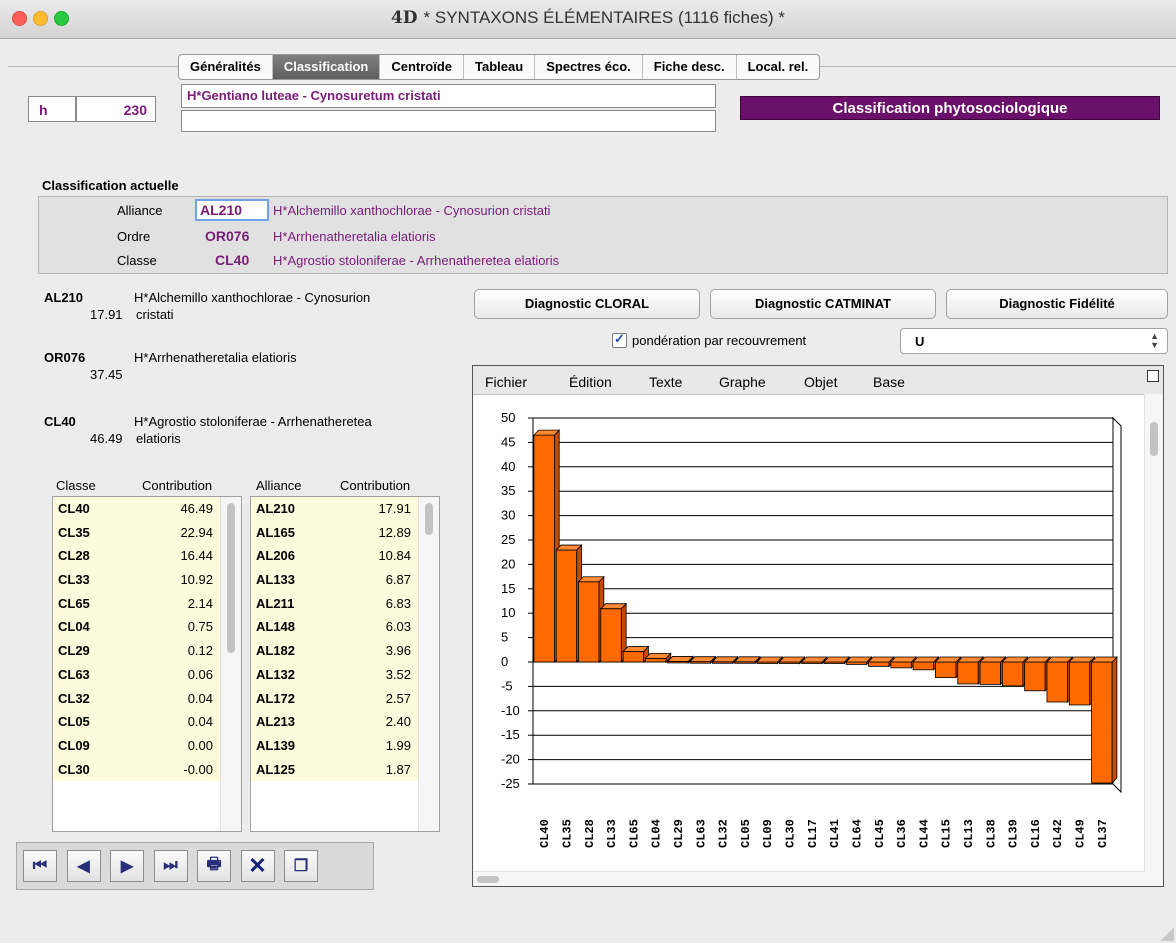  I want to click on y-tick-label: 5, so click(504, 637).